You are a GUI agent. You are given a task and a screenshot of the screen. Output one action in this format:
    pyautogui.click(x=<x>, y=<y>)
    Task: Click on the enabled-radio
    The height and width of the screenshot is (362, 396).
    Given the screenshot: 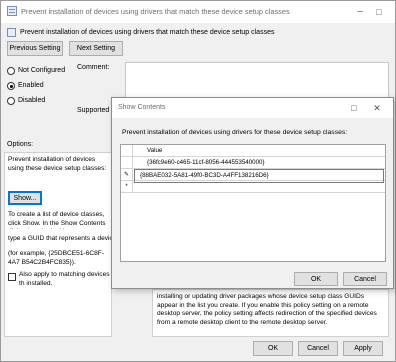 What is the action you would take?
    pyautogui.click(x=11, y=86)
    